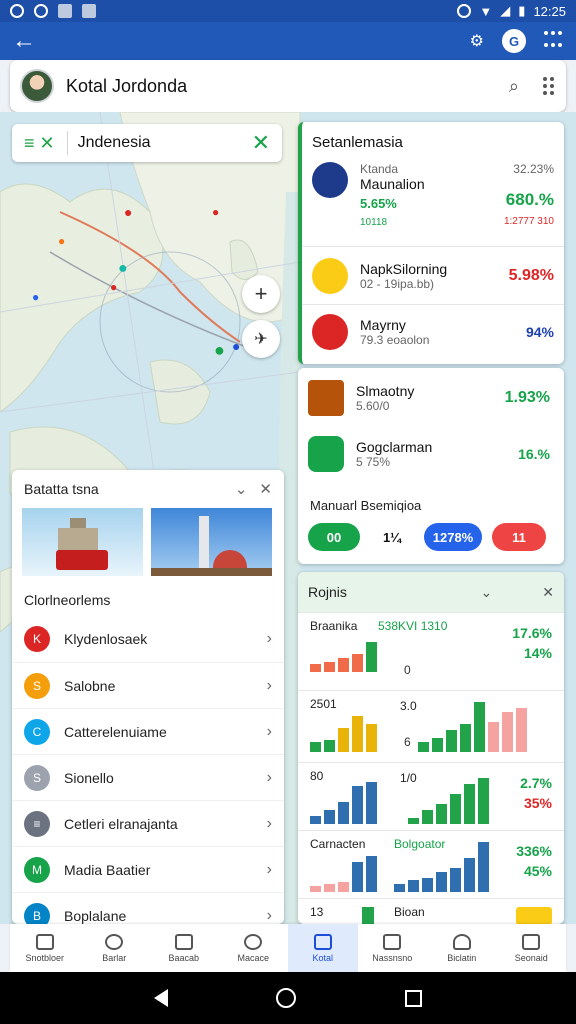  What do you see at coordinates (413, 626) in the screenshot?
I see `chart-label: 538KVI 1310` at bounding box center [413, 626].